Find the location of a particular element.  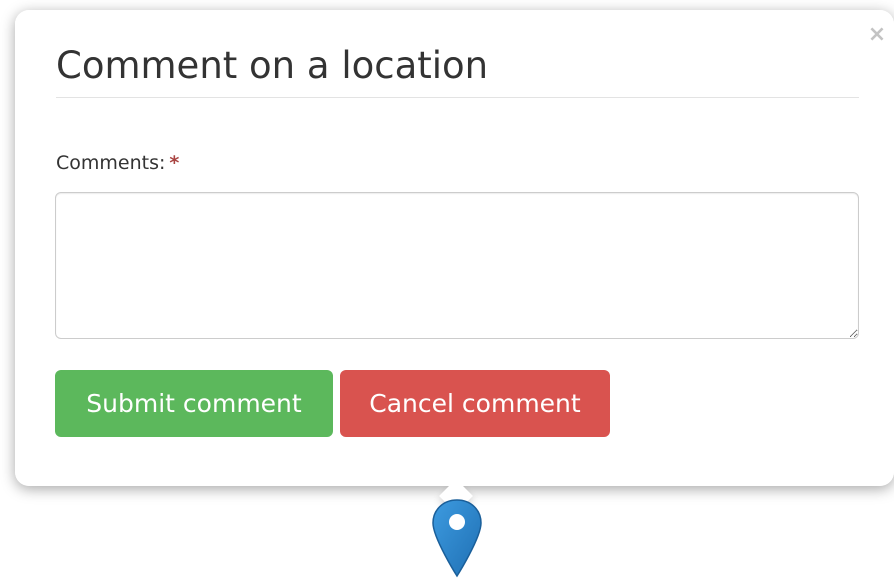

submit-comment-button: Submit comment is located at coordinates (194, 403).